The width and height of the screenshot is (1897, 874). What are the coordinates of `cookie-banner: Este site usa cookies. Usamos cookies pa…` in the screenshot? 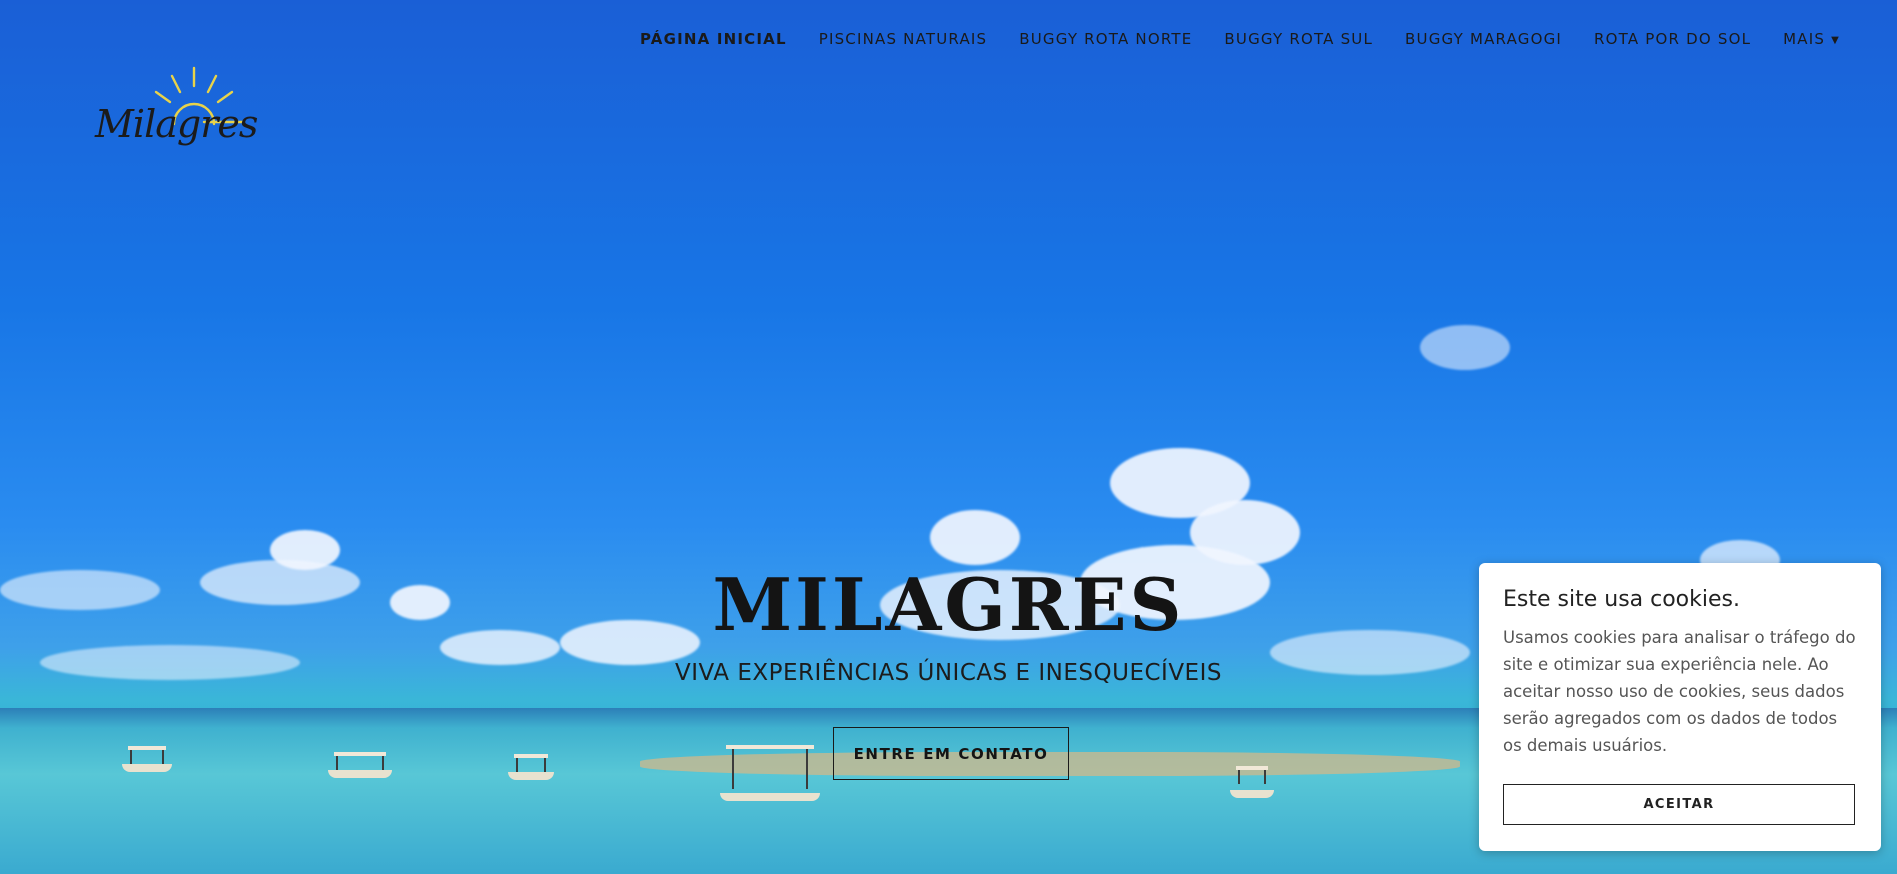 It's located at (1680, 707).